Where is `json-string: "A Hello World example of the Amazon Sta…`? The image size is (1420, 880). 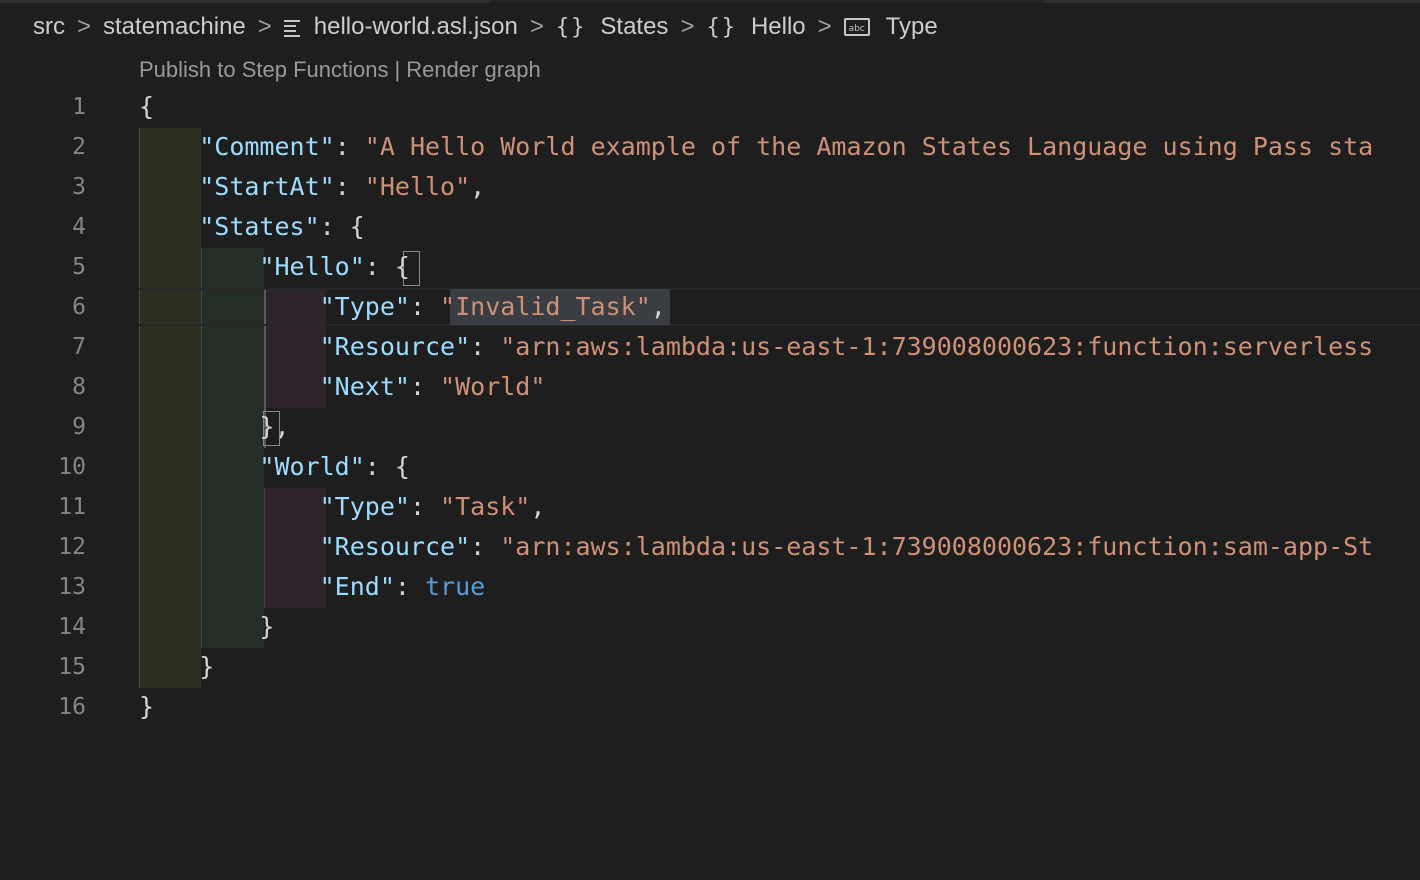 json-string: "A Hello World example of the Amazon Sta… is located at coordinates (869, 146).